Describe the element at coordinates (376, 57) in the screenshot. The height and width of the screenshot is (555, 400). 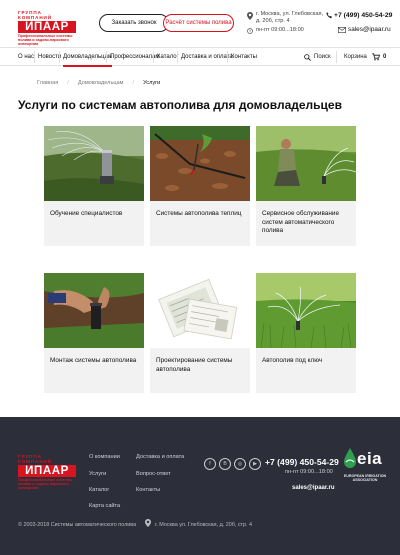
I see `cart-icon` at that location.